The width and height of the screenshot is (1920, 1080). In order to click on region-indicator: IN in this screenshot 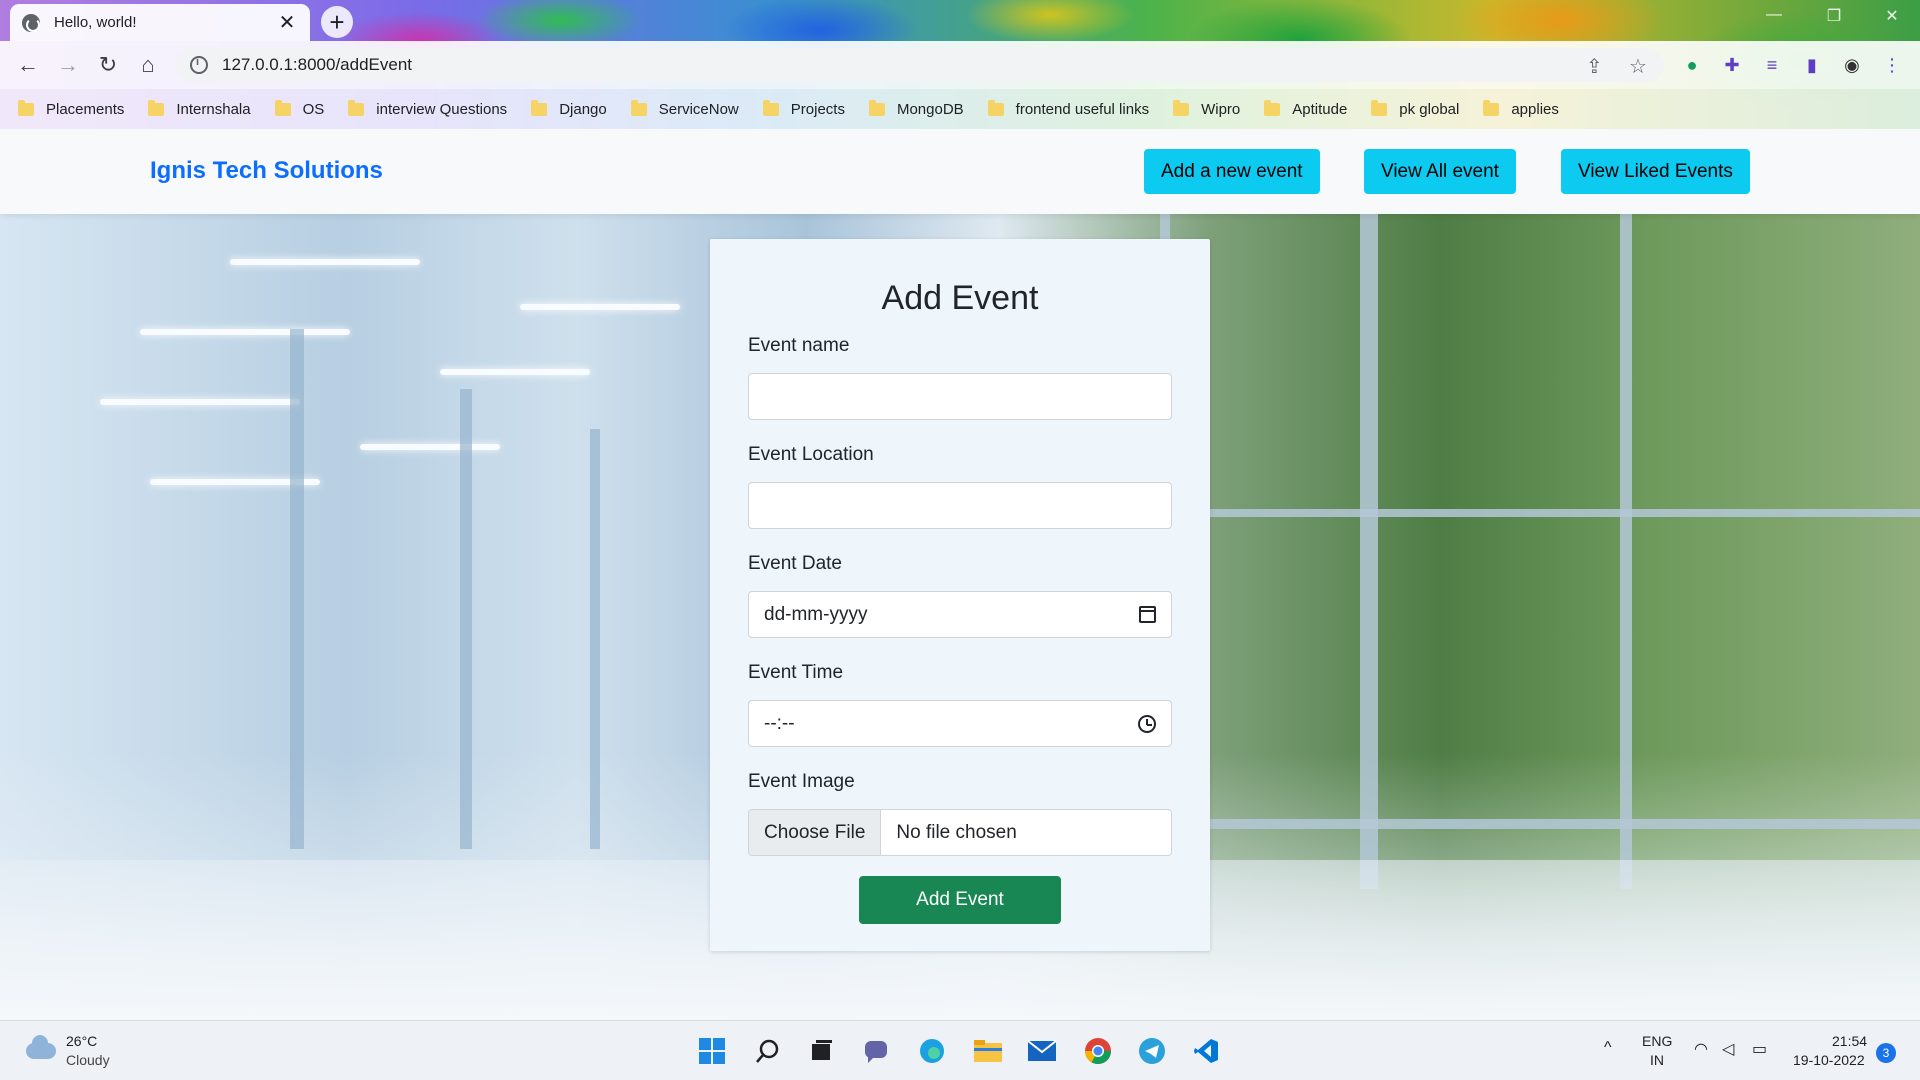, I will do `click(1657, 1060)`.